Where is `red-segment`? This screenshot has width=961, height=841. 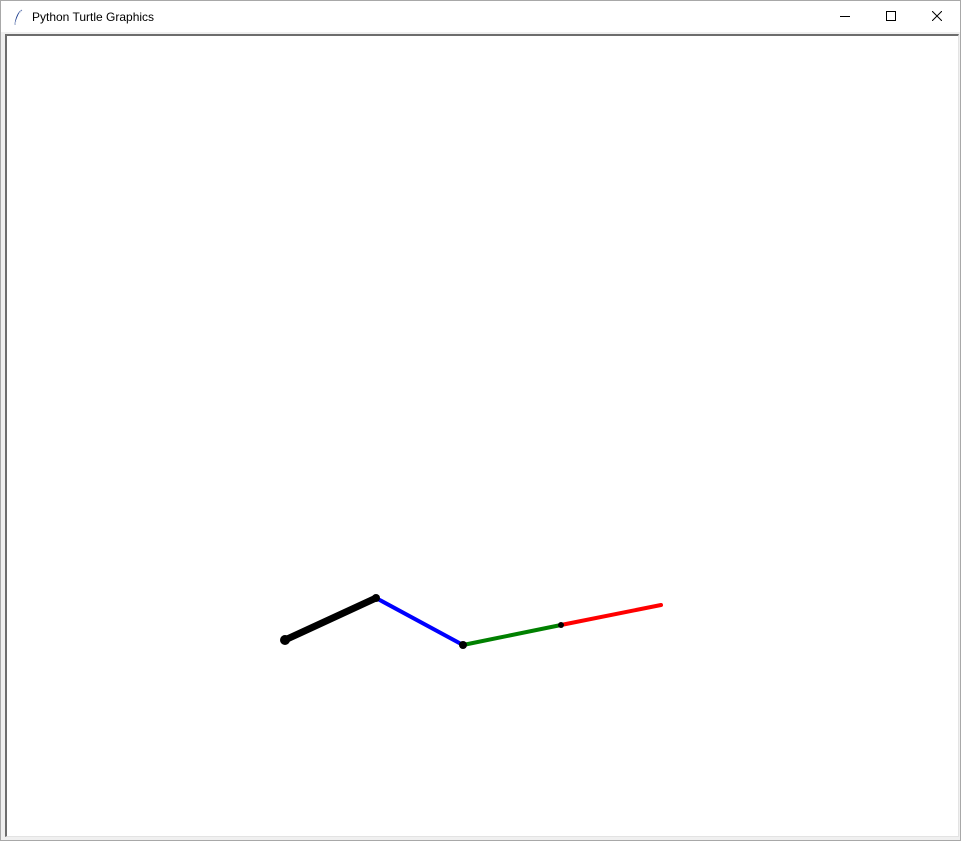 red-segment is located at coordinates (611, 615).